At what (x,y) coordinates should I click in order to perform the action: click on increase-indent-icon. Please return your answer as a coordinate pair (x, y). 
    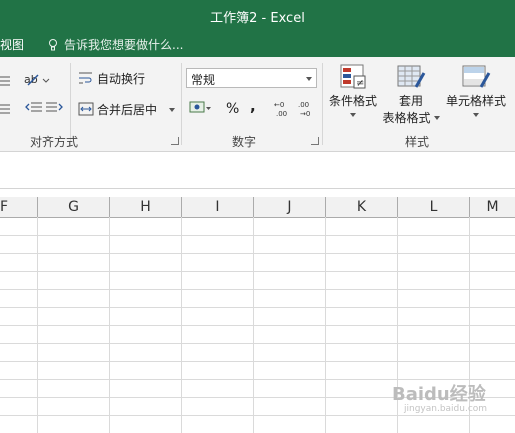
    Looking at the image, I should click on (55, 108).